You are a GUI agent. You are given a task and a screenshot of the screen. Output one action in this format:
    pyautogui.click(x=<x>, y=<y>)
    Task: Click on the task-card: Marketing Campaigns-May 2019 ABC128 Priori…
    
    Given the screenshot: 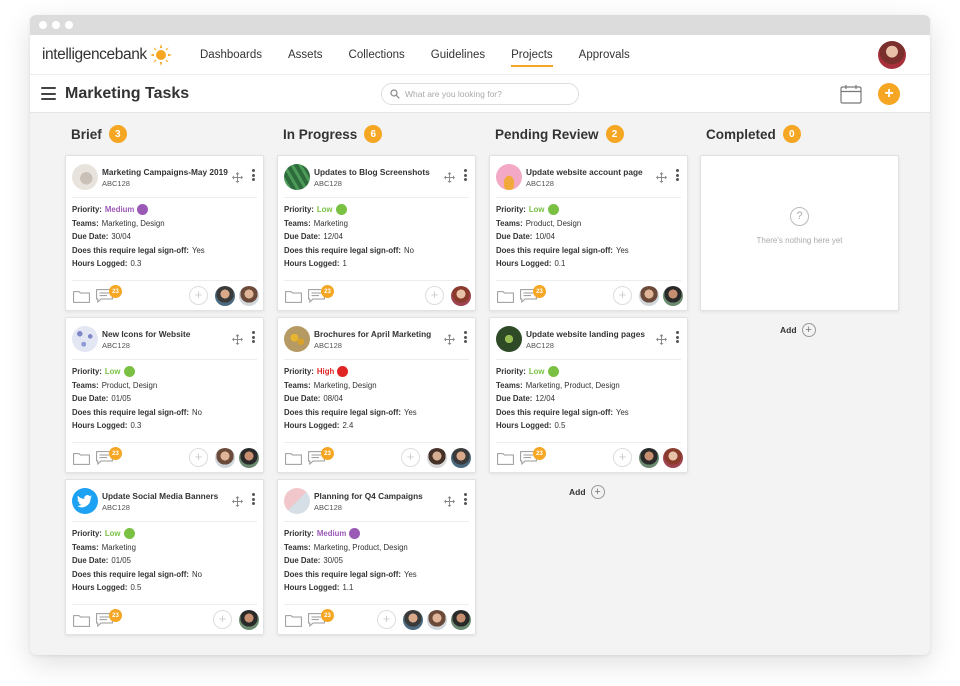 What is the action you would take?
    pyautogui.click(x=164, y=233)
    